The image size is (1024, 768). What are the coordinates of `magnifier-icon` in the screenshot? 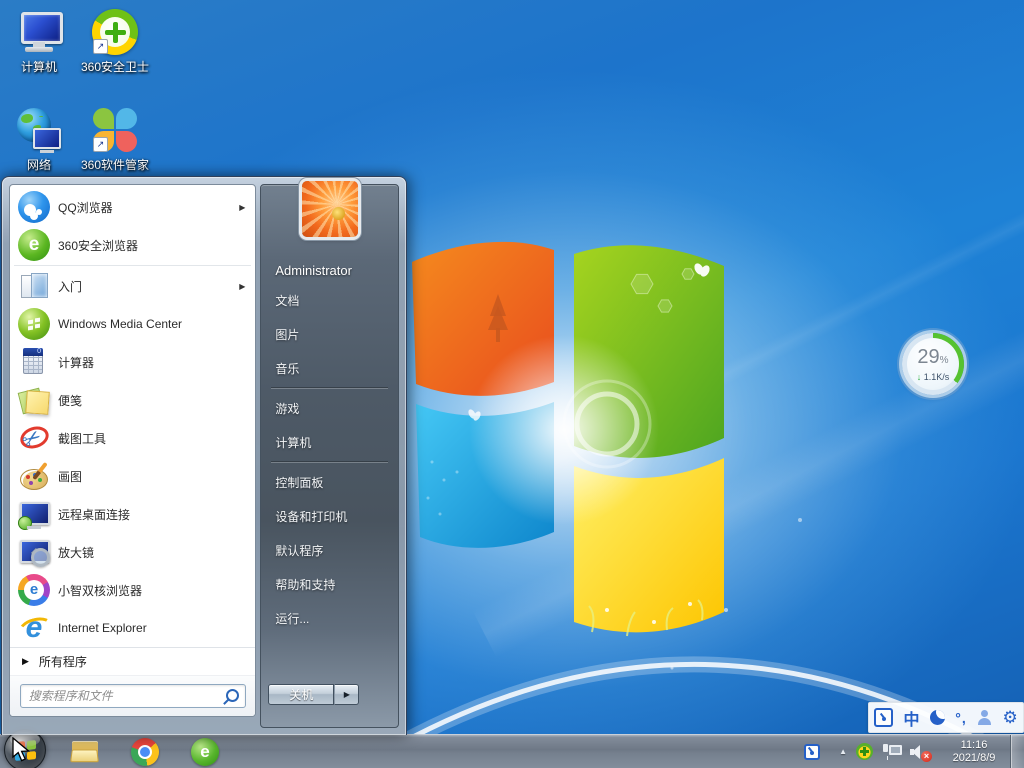 It's located at (34, 552).